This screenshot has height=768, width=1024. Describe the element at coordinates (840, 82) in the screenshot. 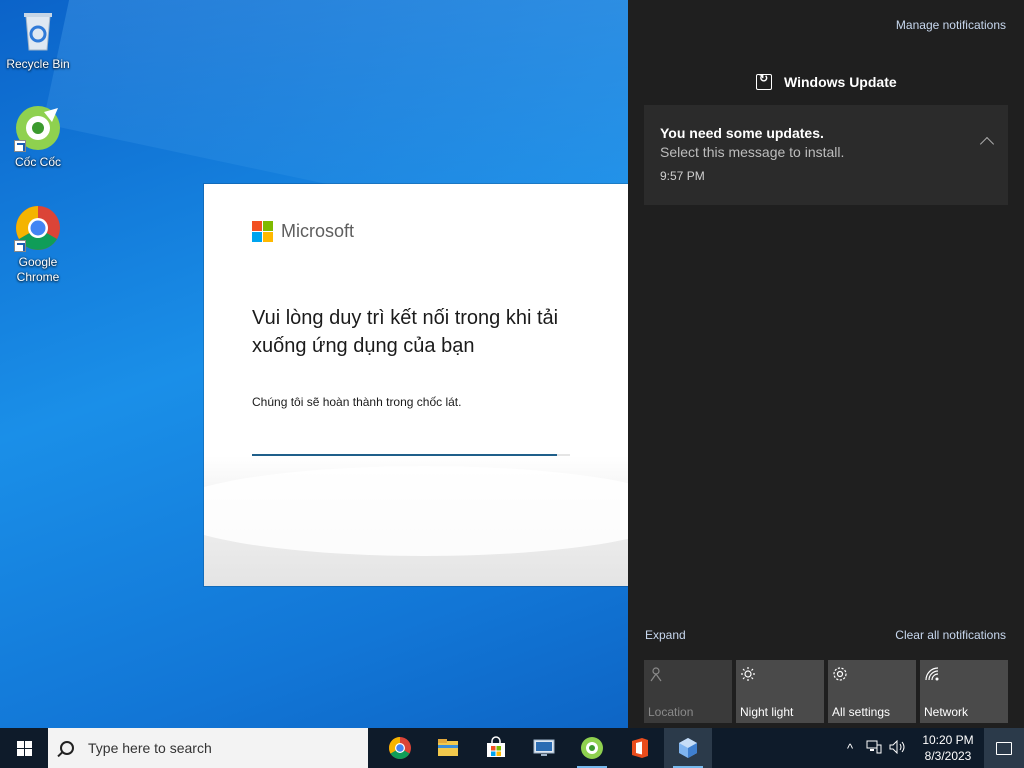

I see `notification-app-name: Windows Update` at that location.